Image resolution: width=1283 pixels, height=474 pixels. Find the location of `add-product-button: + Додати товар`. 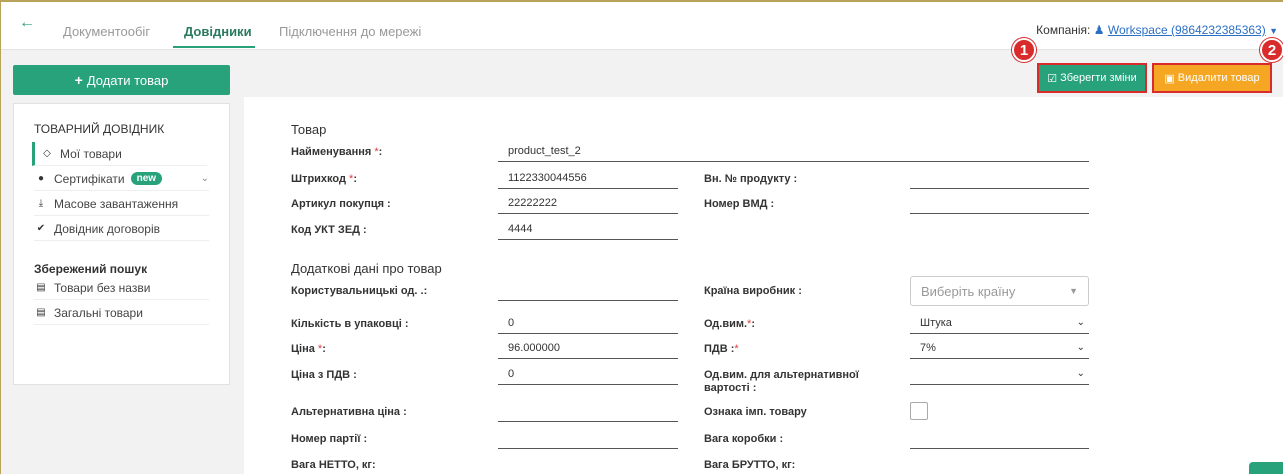

add-product-button: + Додати товар is located at coordinates (121, 80).